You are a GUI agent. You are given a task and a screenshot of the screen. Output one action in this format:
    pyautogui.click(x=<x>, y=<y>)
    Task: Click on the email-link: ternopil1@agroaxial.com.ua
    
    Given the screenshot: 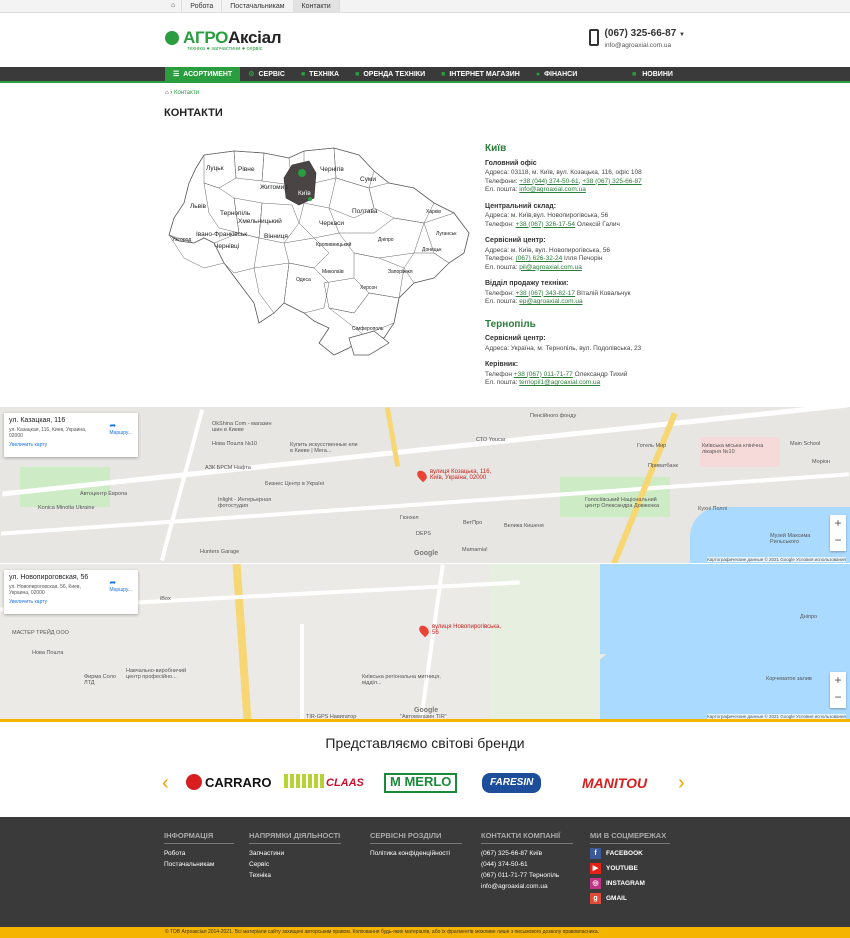 What is the action you would take?
    pyautogui.click(x=559, y=382)
    